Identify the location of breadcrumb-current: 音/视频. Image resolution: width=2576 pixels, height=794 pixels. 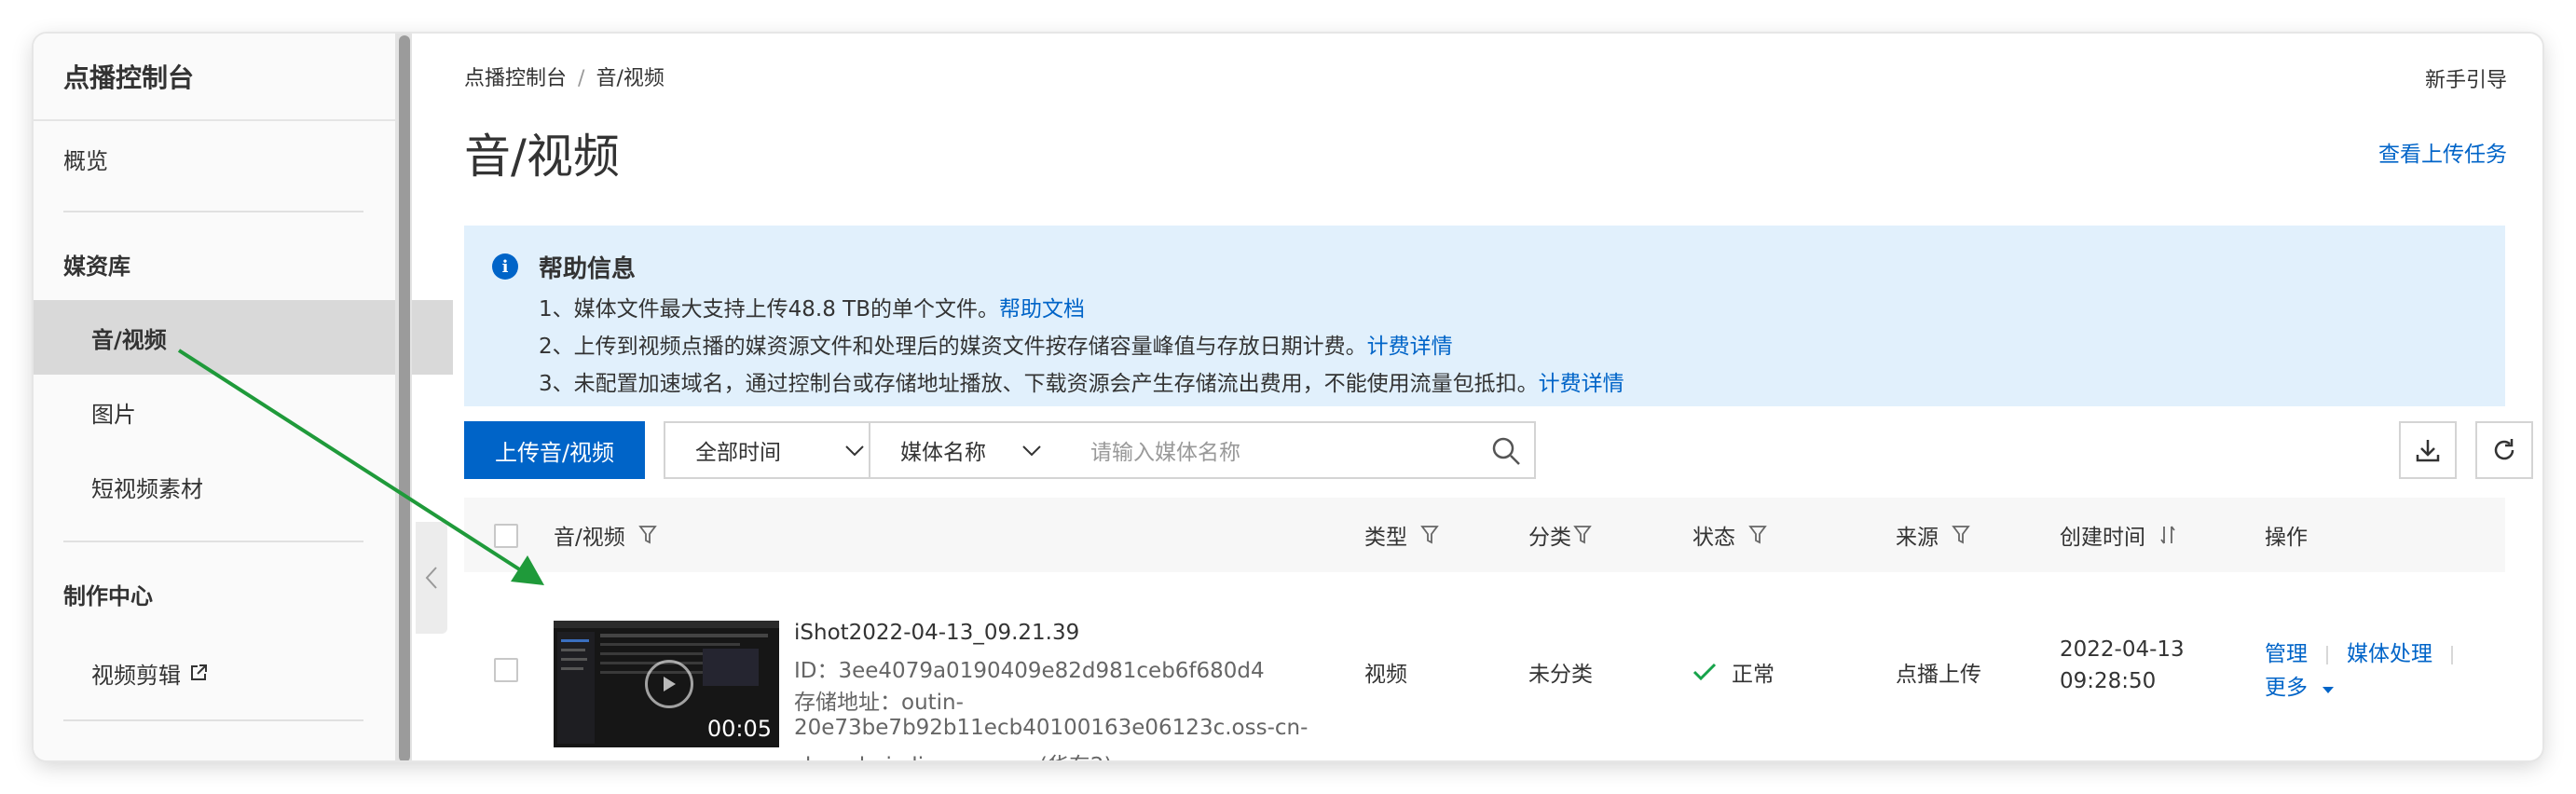
(630, 78).